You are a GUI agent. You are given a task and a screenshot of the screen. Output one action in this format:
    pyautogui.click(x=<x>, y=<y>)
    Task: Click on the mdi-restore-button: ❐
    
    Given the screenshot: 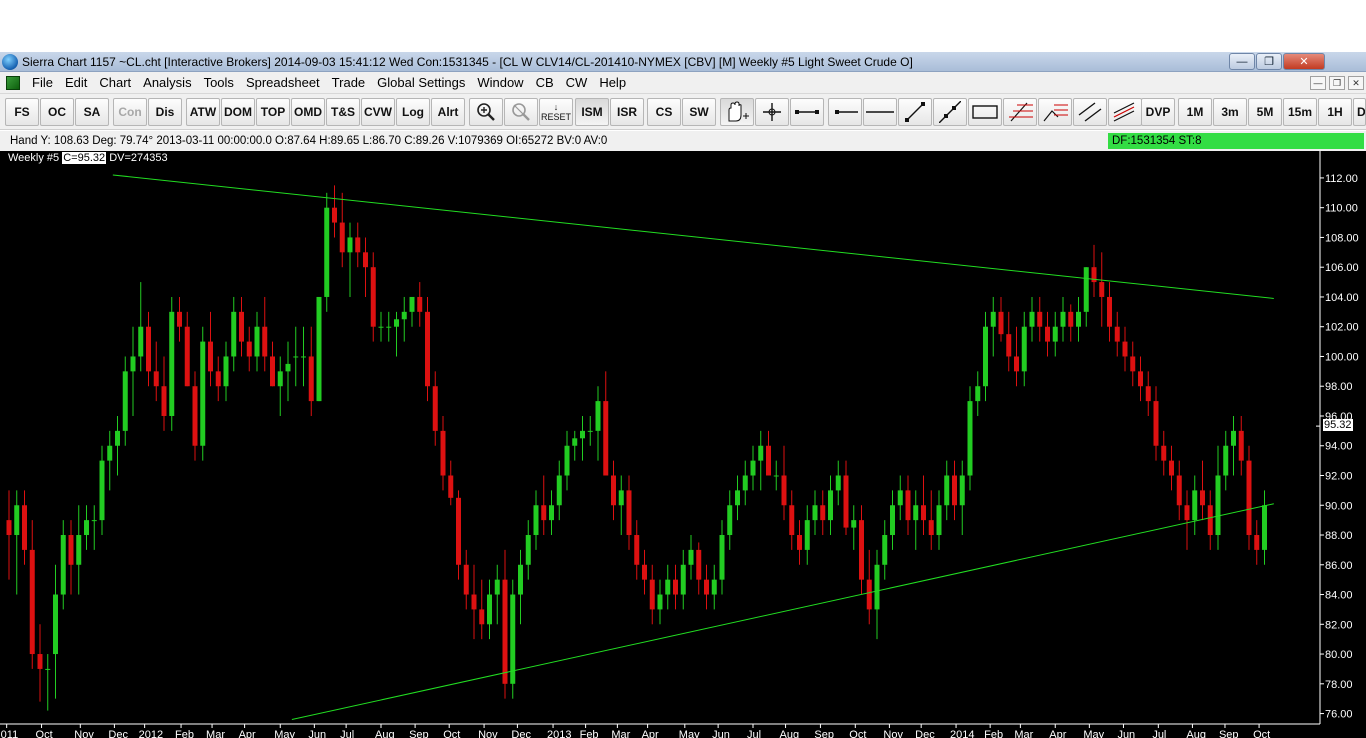 What is the action you would take?
    pyautogui.click(x=1337, y=83)
    